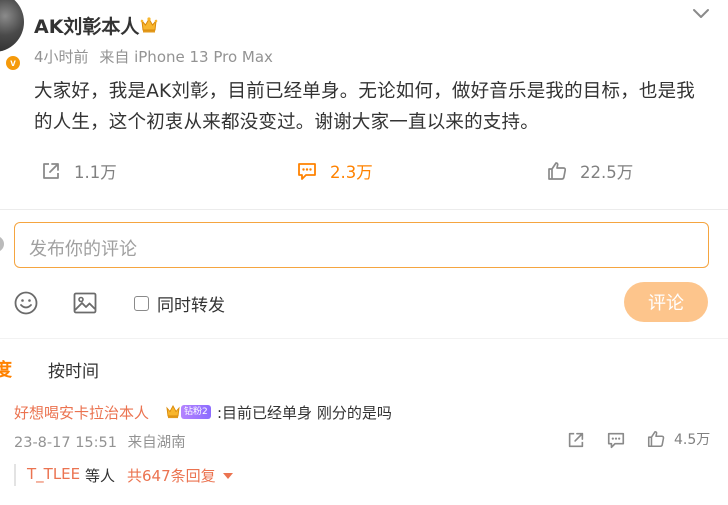 This screenshot has width=728, height=505. What do you see at coordinates (12, 26) in the screenshot?
I see `avatar` at bounding box center [12, 26].